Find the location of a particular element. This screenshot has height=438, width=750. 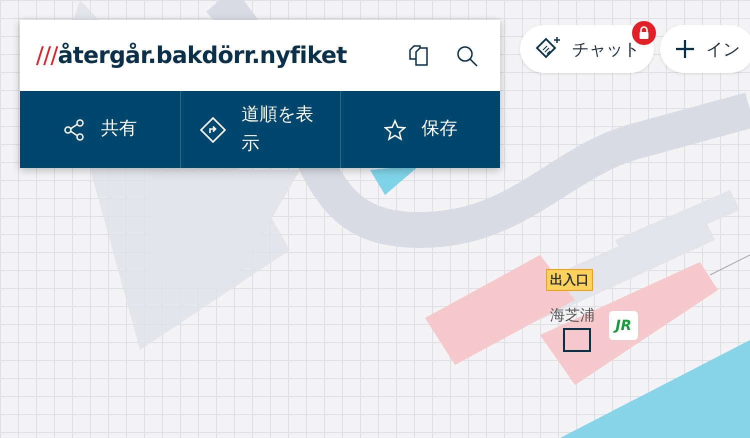

directions-button: 道順を表示 is located at coordinates (260, 129).